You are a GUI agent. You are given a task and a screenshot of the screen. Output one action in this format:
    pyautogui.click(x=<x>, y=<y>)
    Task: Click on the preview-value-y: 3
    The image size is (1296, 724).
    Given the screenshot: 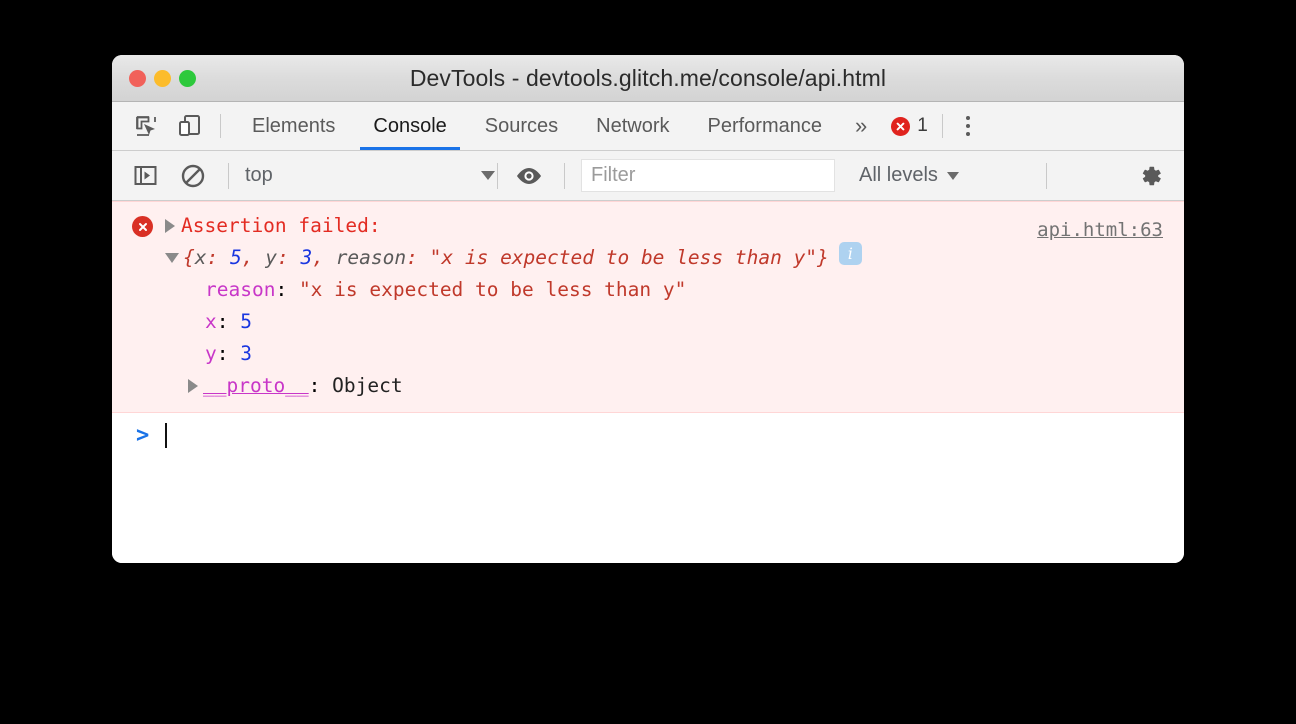 What is the action you would take?
    pyautogui.click(x=306, y=257)
    